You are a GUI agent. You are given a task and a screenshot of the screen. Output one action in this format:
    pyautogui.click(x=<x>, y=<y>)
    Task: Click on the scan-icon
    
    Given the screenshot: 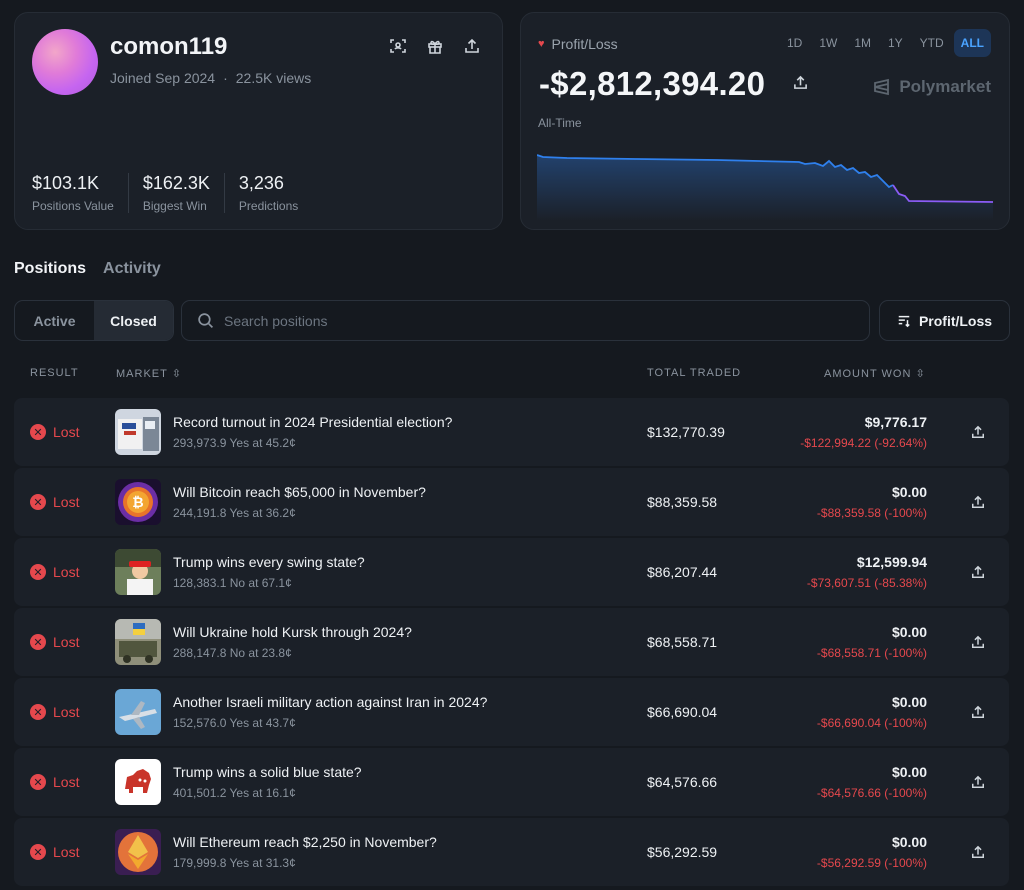 What is the action you would take?
    pyautogui.click(x=397, y=45)
    